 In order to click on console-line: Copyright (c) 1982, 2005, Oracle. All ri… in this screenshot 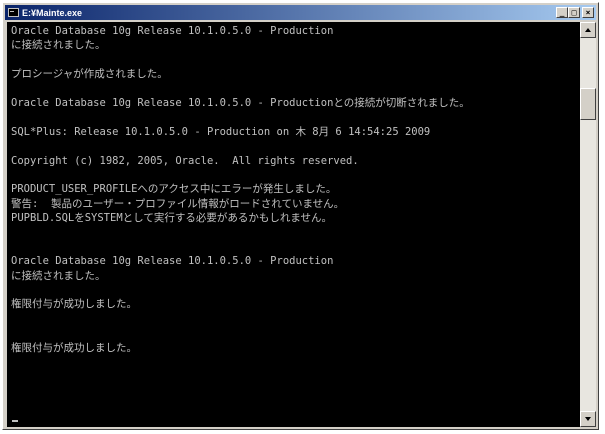, I will do `click(185, 160)`.